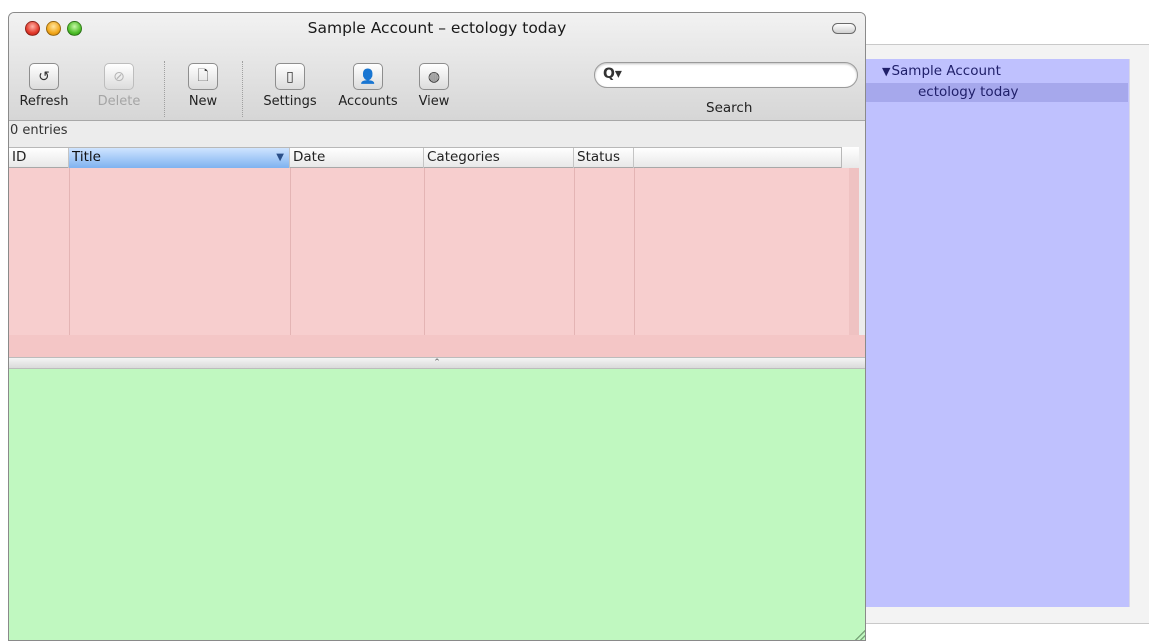  I want to click on tree-item-label: Sample Account, so click(946, 71).